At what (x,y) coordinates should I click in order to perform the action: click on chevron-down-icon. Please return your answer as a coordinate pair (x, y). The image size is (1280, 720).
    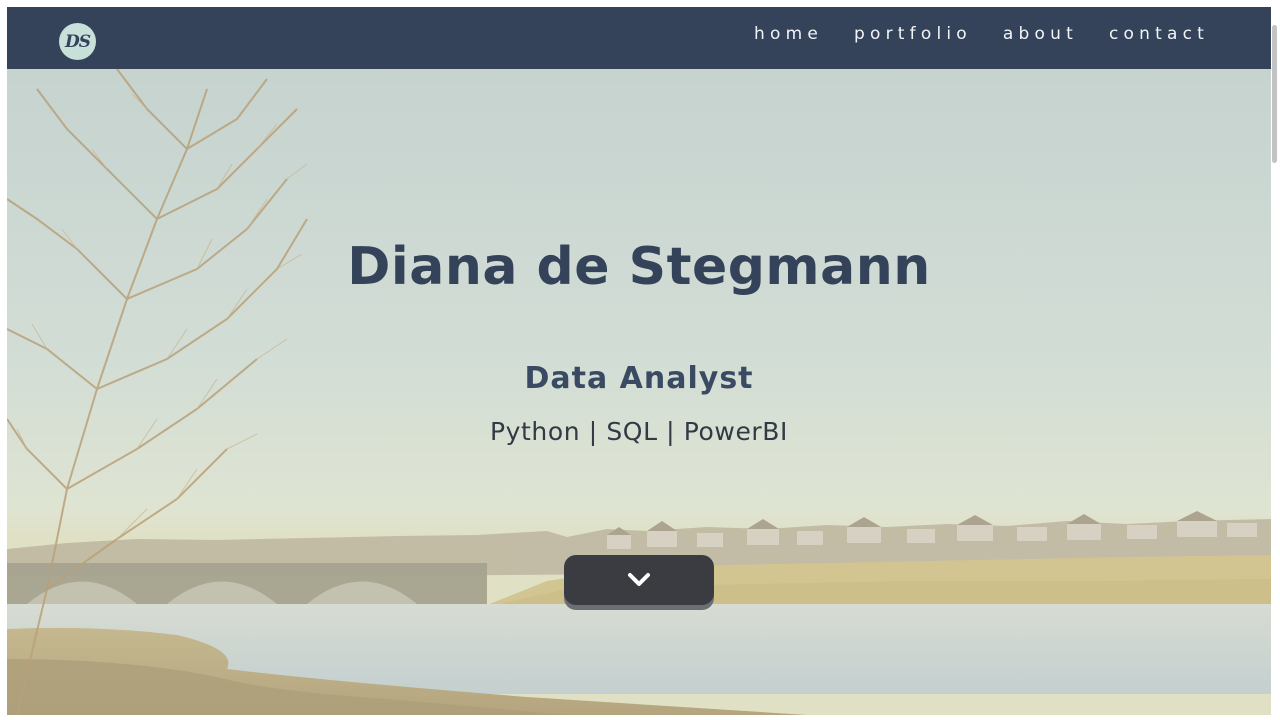
    Looking at the image, I should click on (639, 579).